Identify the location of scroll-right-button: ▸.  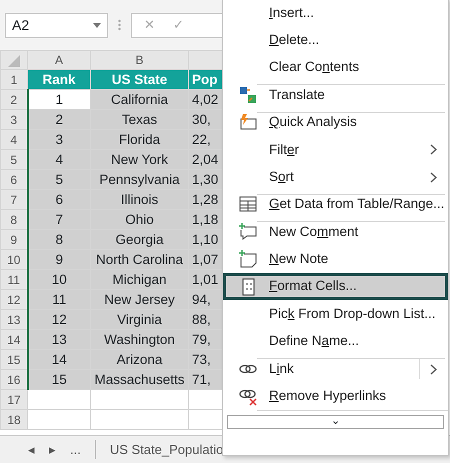
(52, 450).